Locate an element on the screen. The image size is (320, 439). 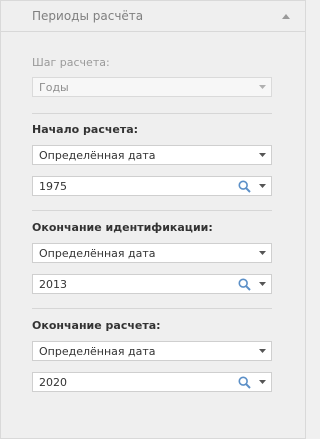
end-date-value: 2020 is located at coordinates (53, 382).